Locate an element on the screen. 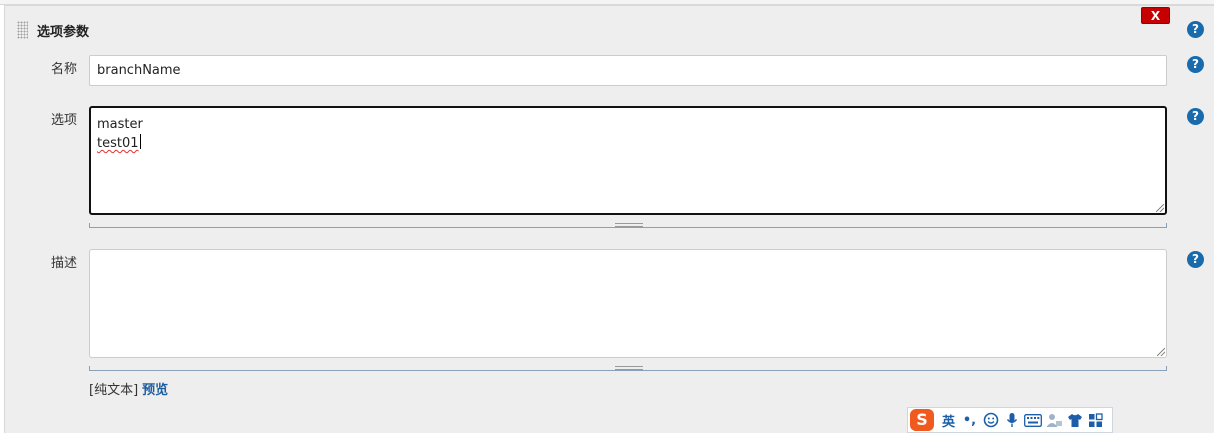  ime-toolbar: S 英 •, is located at coordinates (1010, 420).